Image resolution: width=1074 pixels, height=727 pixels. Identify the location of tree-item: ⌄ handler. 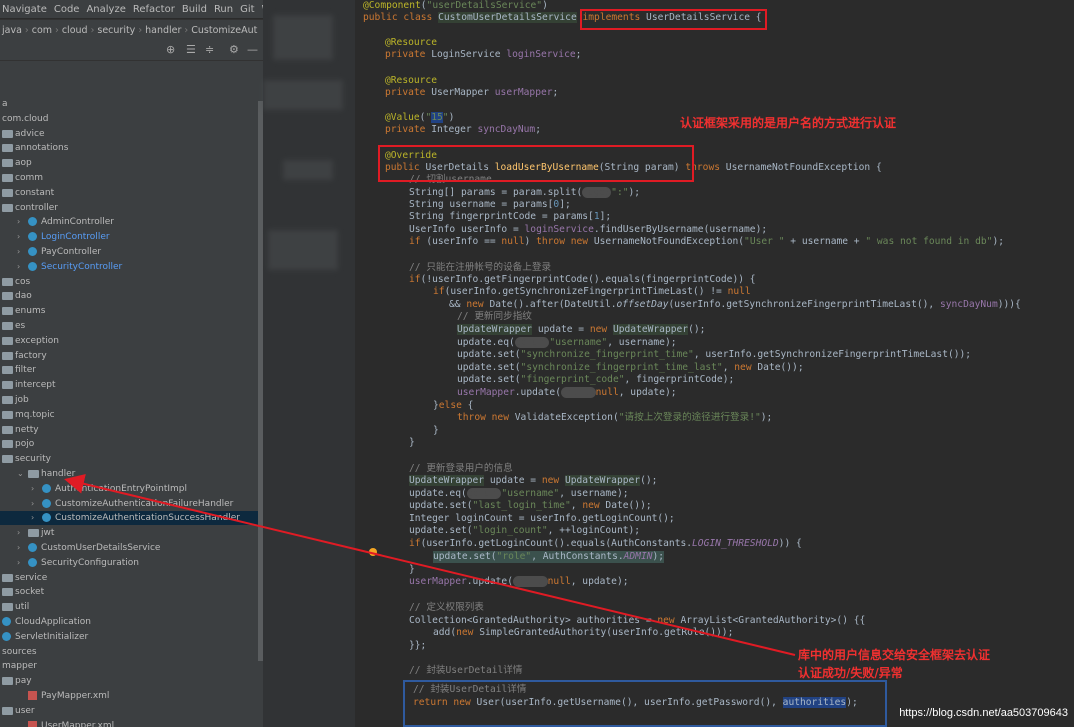
(129, 474).